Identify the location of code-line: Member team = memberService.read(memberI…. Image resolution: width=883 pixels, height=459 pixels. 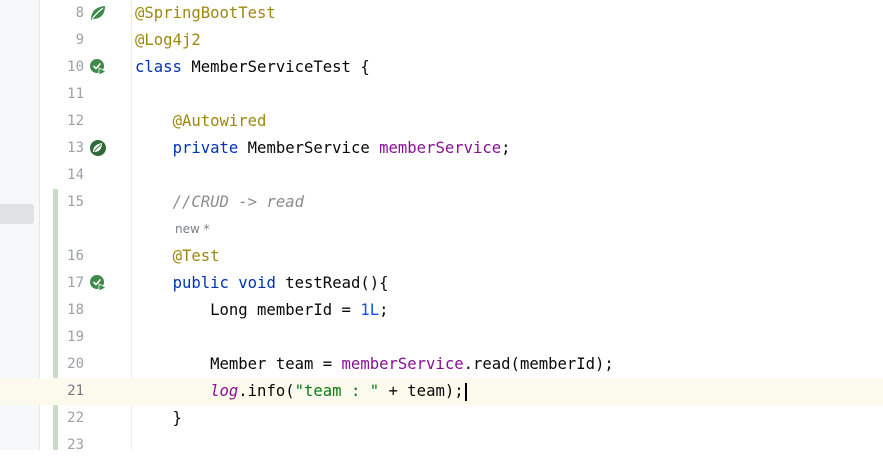
(374, 364).